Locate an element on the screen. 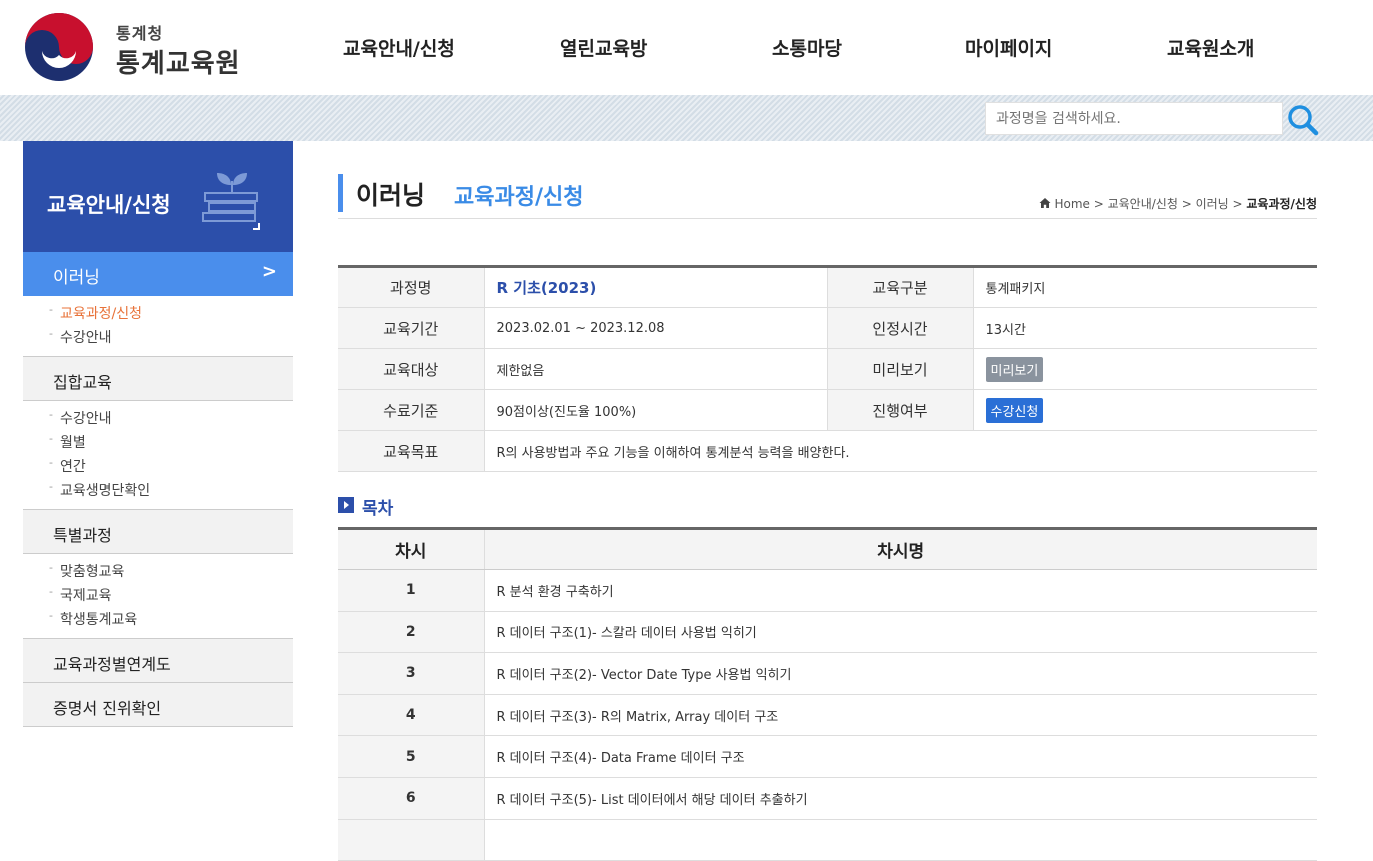 The height and width of the screenshot is (861, 1373). search-icon is located at coordinates (1303, 120).